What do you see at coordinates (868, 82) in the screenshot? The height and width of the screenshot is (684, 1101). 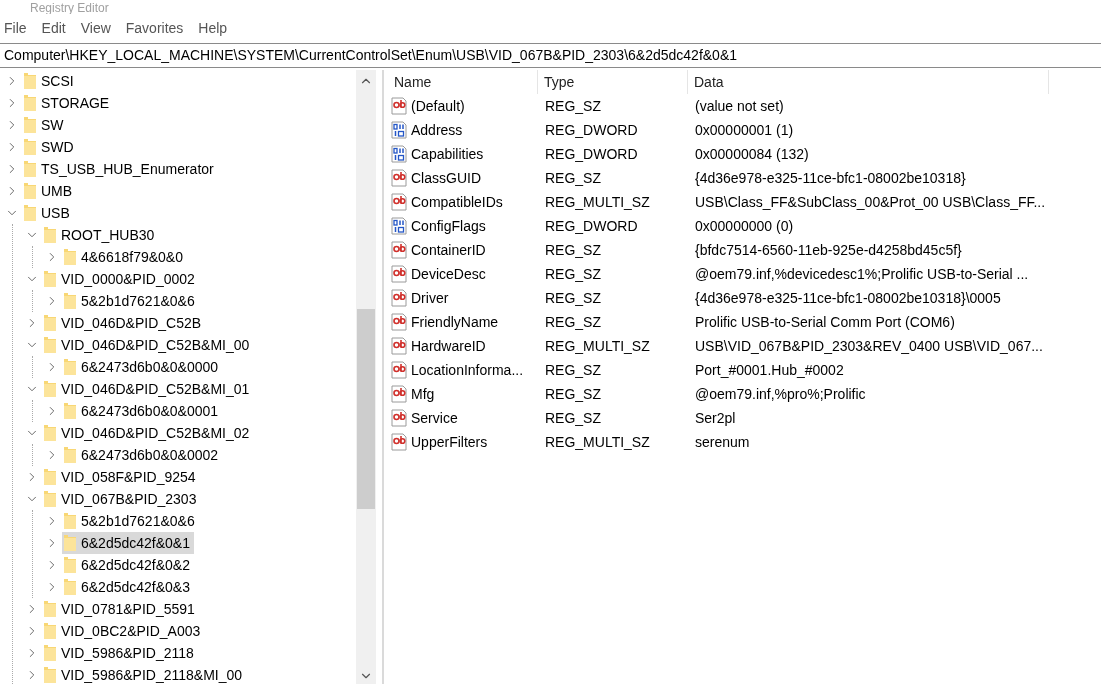 I see `column-header: Data` at bounding box center [868, 82].